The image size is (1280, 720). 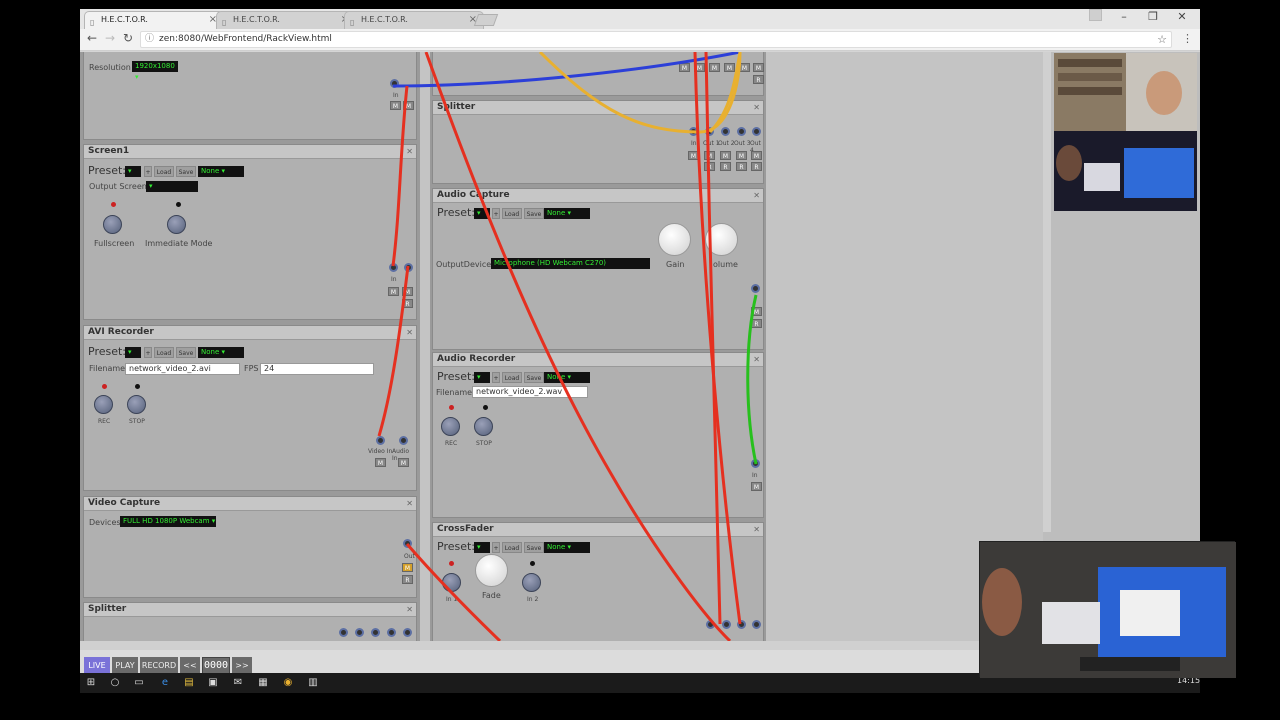 I want to click on kebab-menu-icon: ⋮, so click(x=1187, y=38).